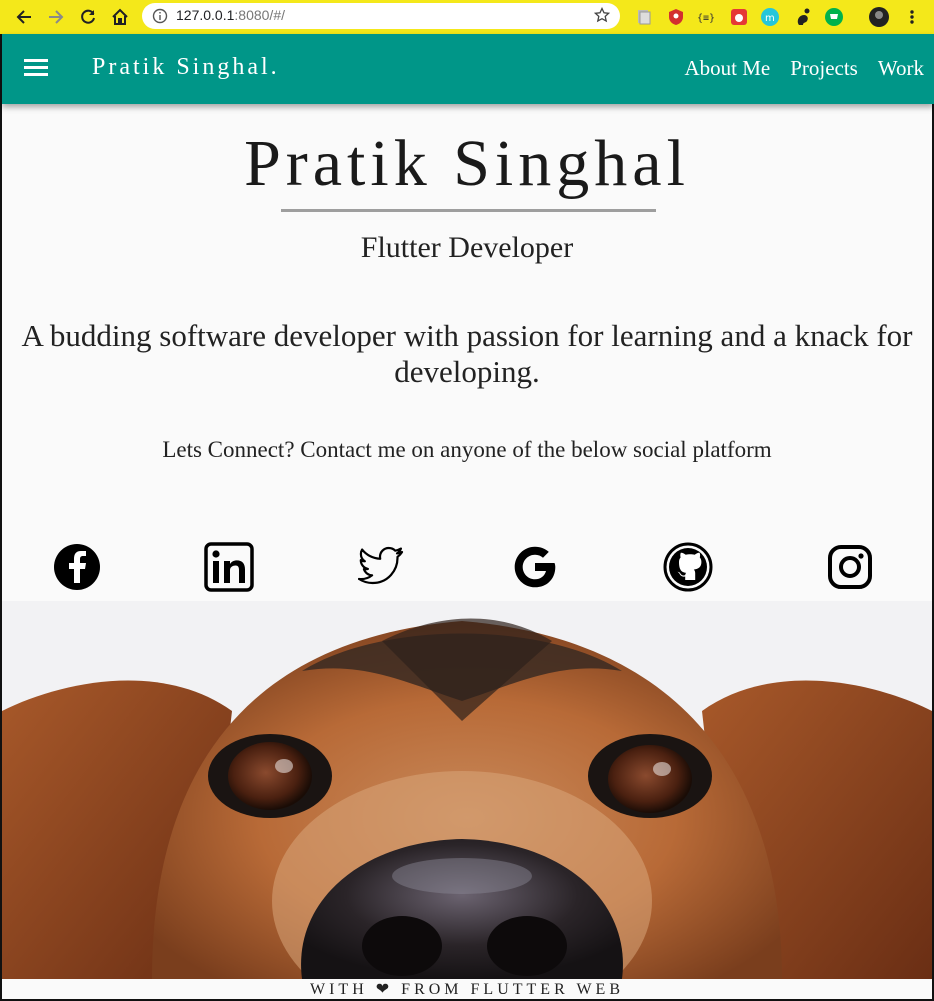  Describe the element at coordinates (850, 567) in the screenshot. I see `instagram-icon` at that location.